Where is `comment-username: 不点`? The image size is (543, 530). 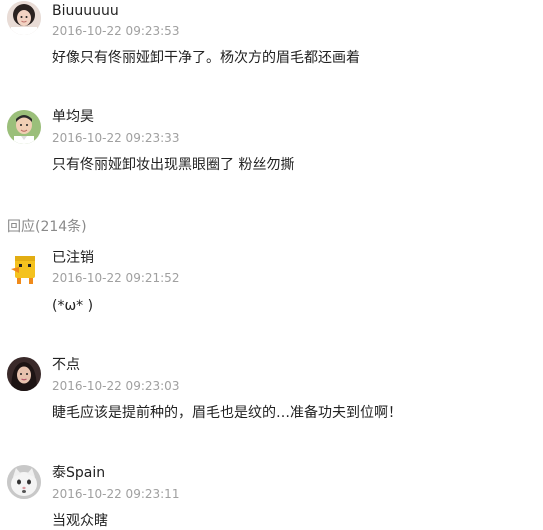 comment-username: 不点 is located at coordinates (66, 365).